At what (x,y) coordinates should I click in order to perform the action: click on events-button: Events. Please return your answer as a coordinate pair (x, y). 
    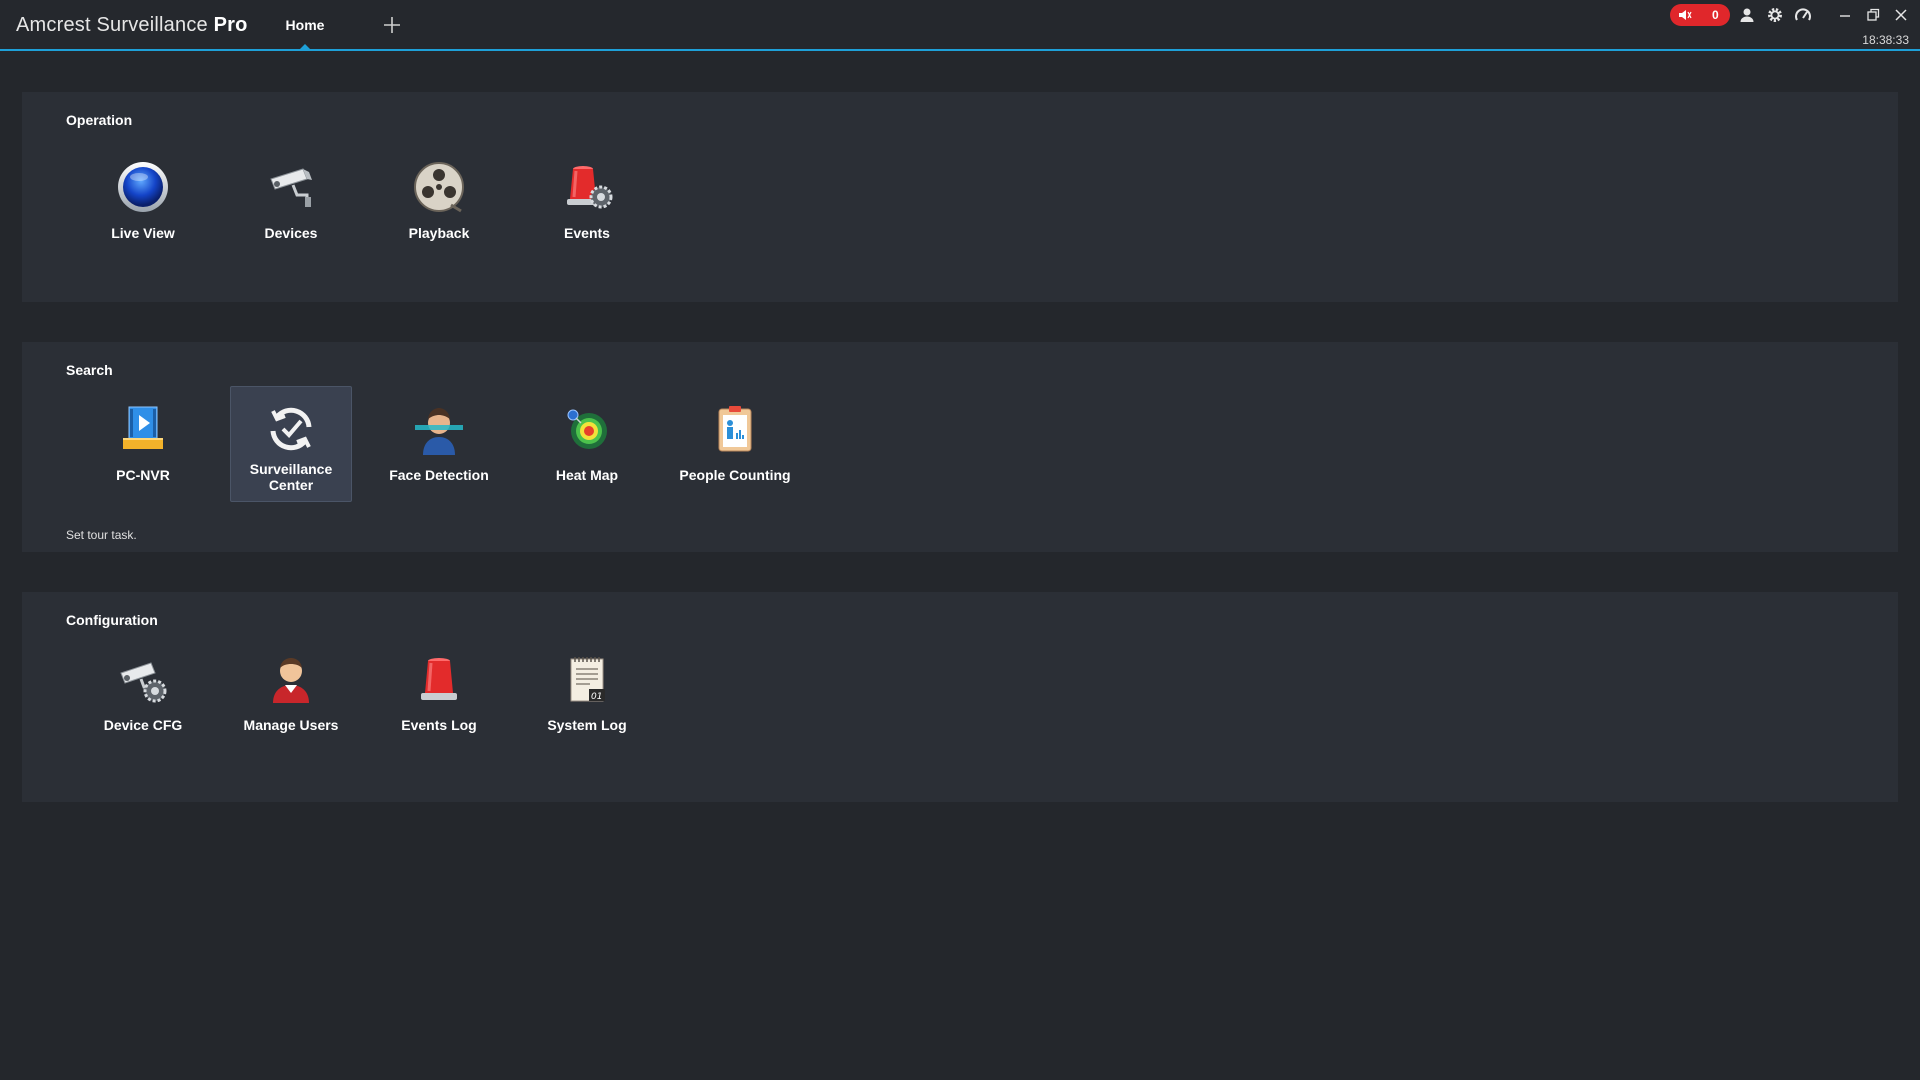
    Looking at the image, I should click on (587, 202).